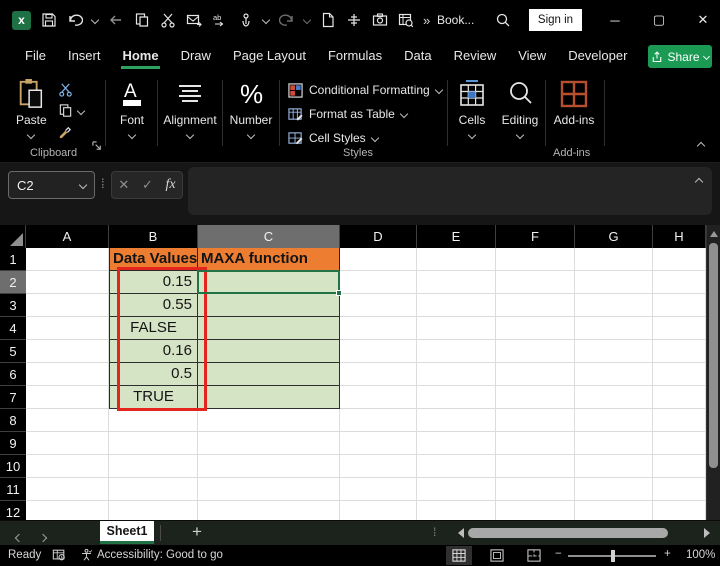 Image resolution: width=720 pixels, height=566 pixels. Describe the element at coordinates (67, 282) in the screenshot. I see `cell-A2` at that location.